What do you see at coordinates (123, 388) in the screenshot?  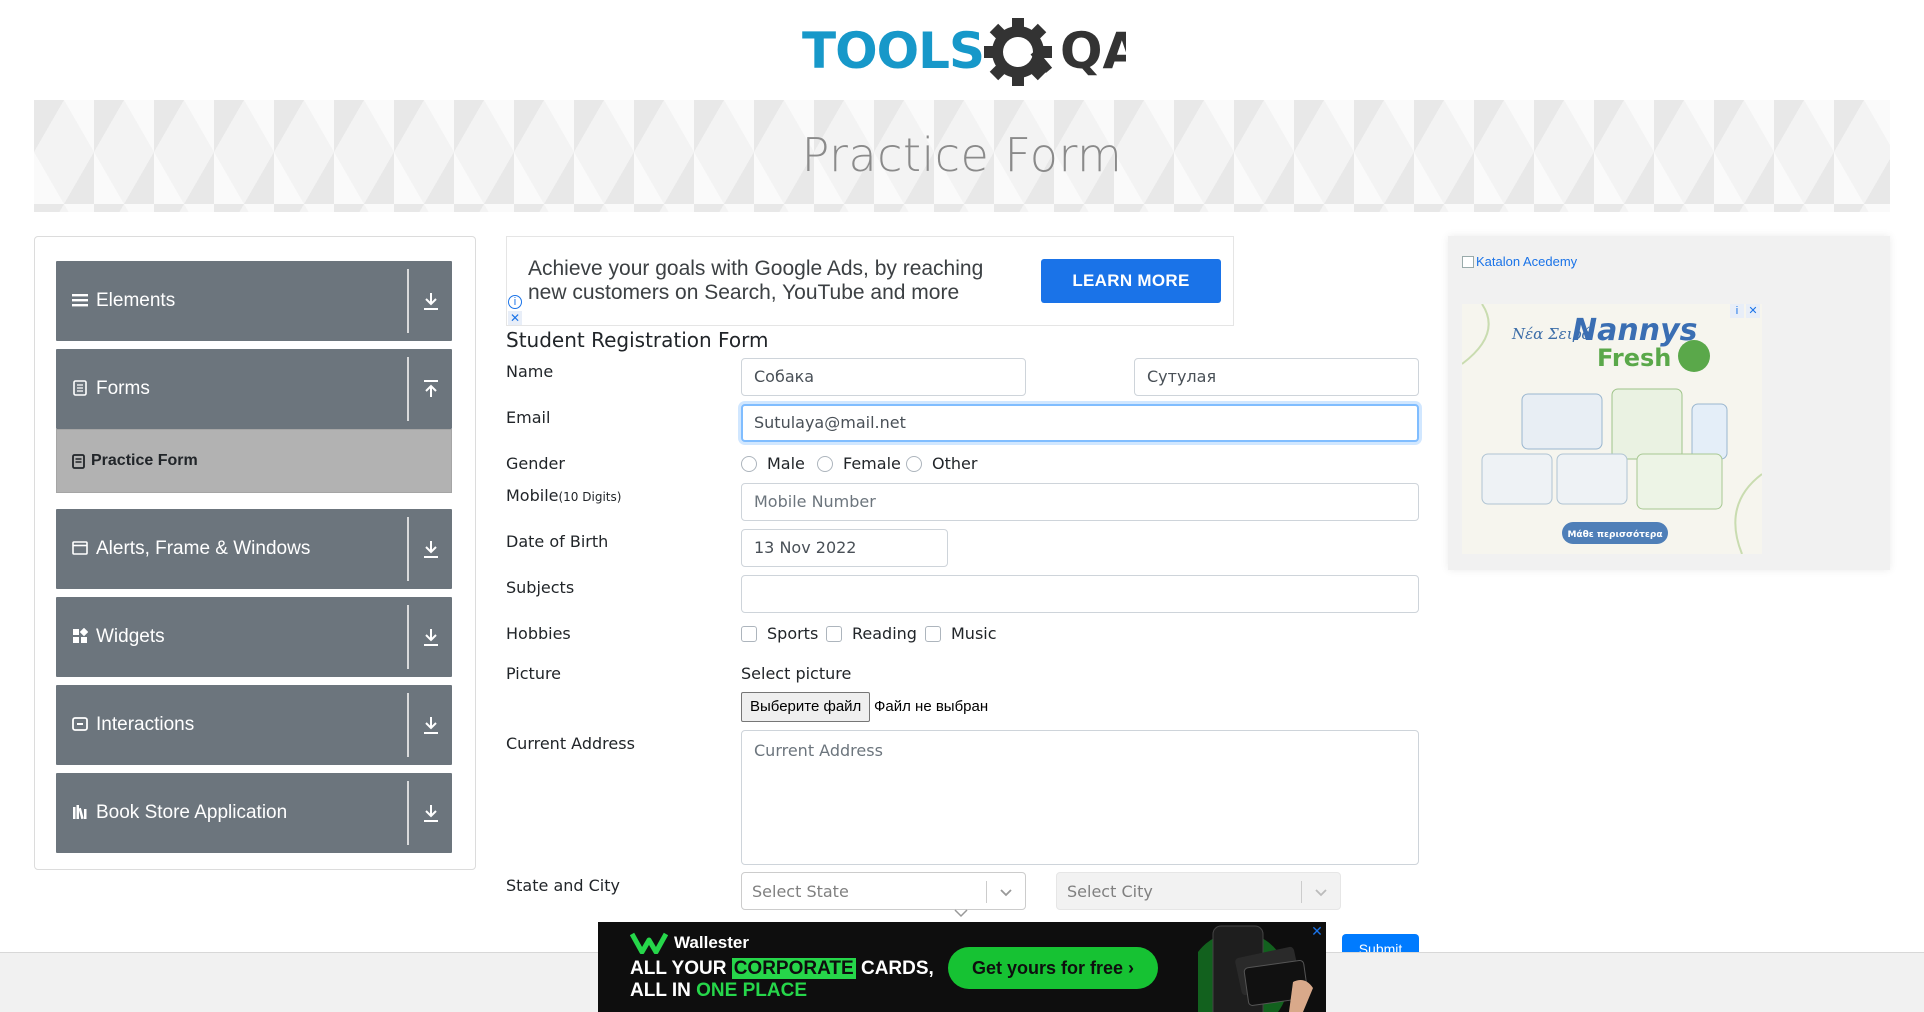 I see `sidebar-group-label: Forms` at bounding box center [123, 388].